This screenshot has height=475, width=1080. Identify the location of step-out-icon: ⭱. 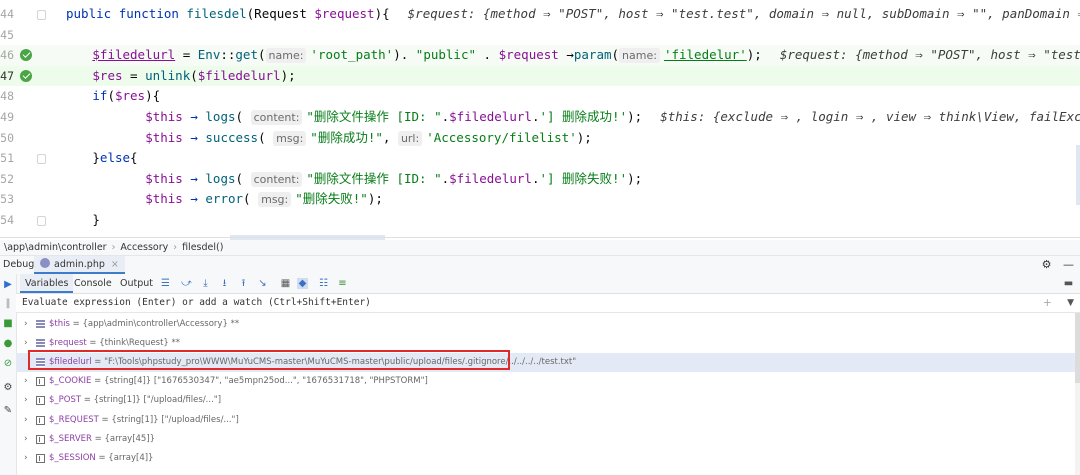
(243, 283).